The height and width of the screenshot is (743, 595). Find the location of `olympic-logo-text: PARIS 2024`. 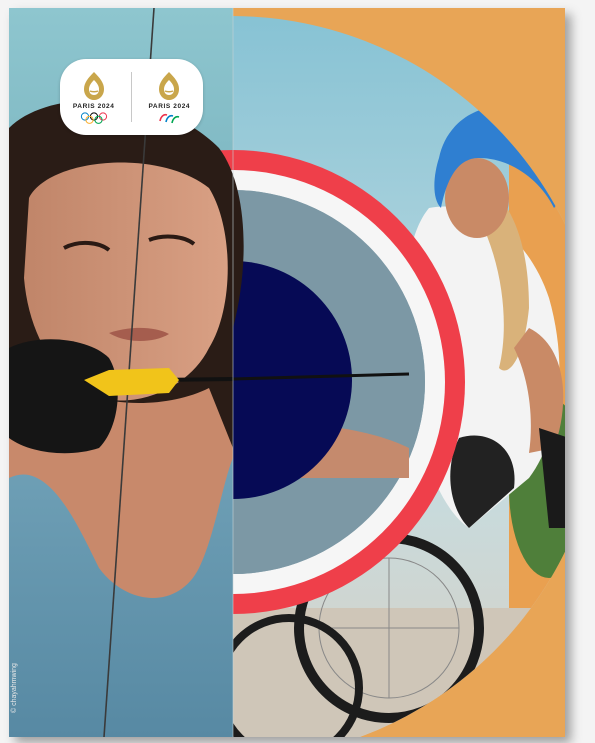

olympic-logo-text: PARIS 2024 is located at coordinates (93, 106).